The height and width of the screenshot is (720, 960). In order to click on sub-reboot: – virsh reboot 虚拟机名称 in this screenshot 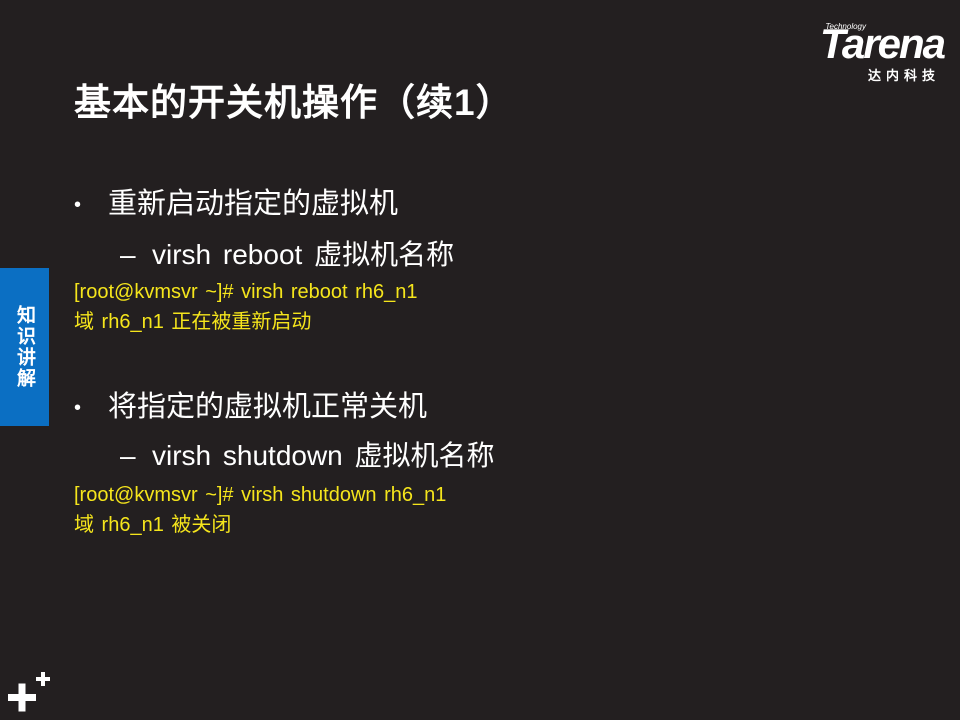, I will do `click(287, 253)`.